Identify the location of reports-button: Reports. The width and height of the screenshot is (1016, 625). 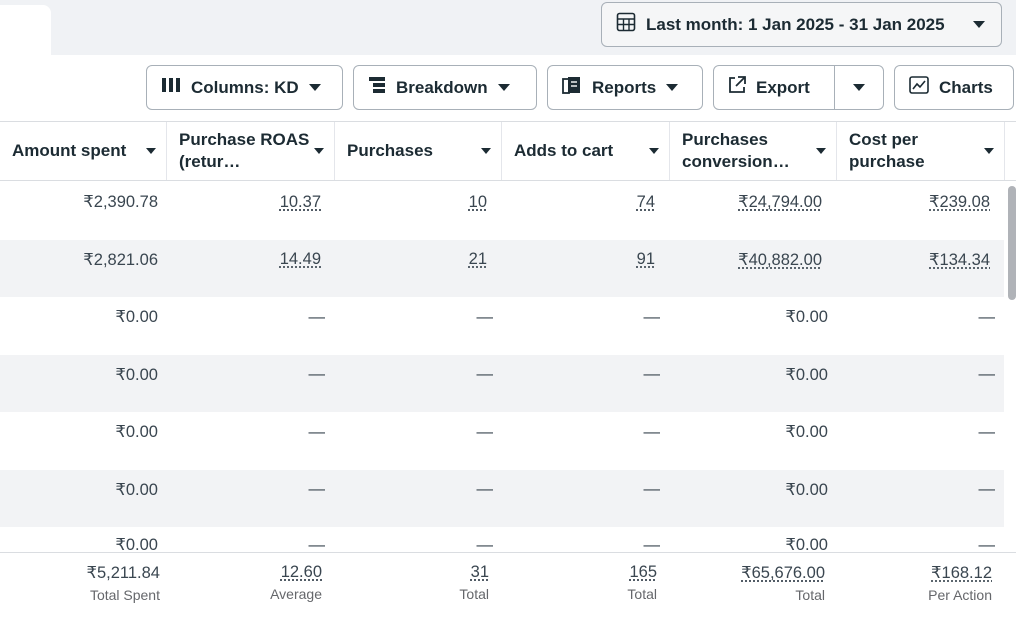
(625, 87).